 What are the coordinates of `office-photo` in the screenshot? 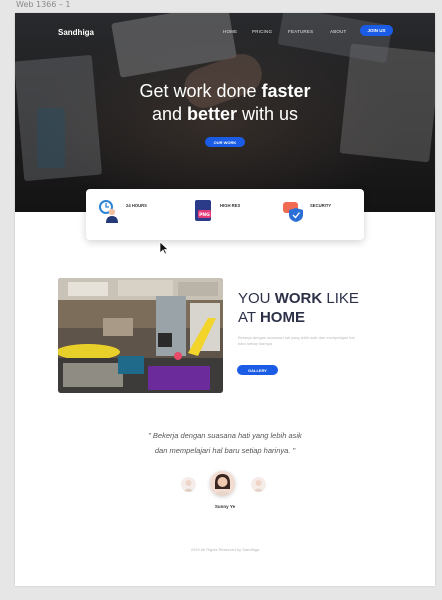 It's located at (140, 335).